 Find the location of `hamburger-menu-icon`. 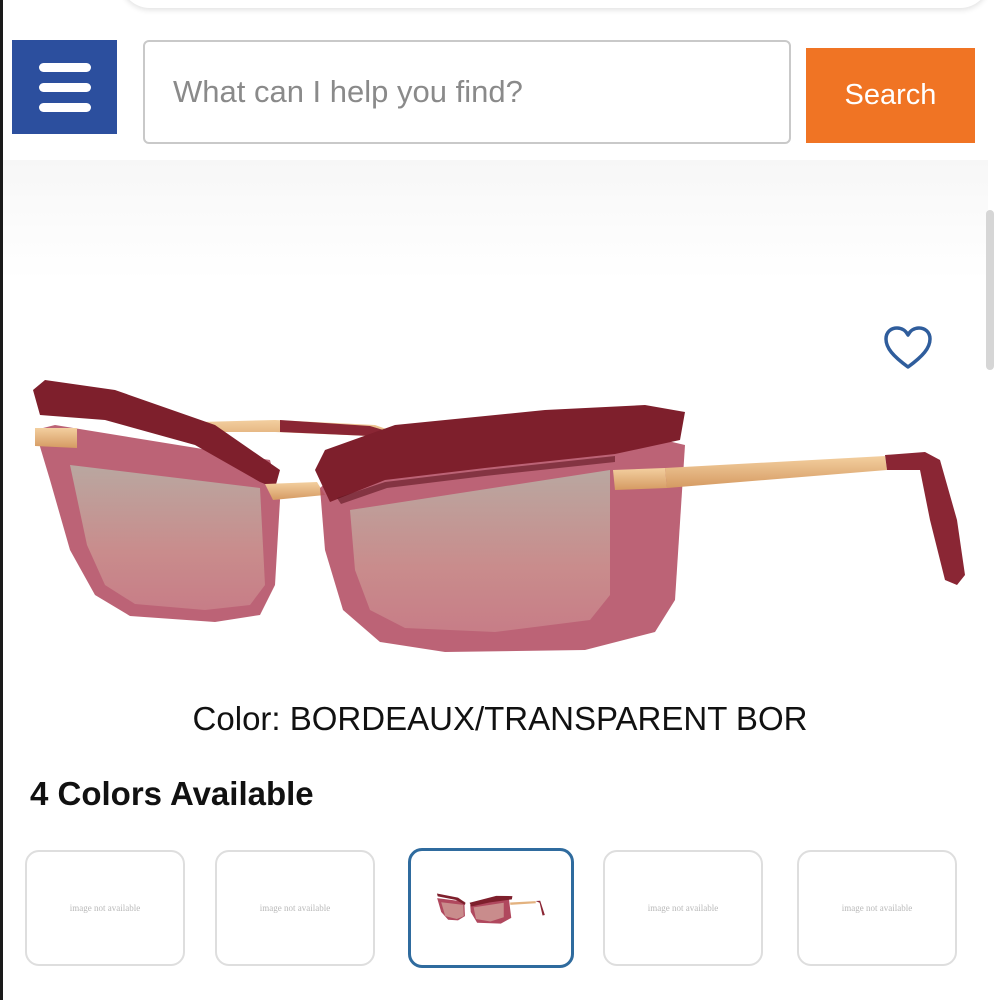

hamburger-menu-icon is located at coordinates (64, 67).